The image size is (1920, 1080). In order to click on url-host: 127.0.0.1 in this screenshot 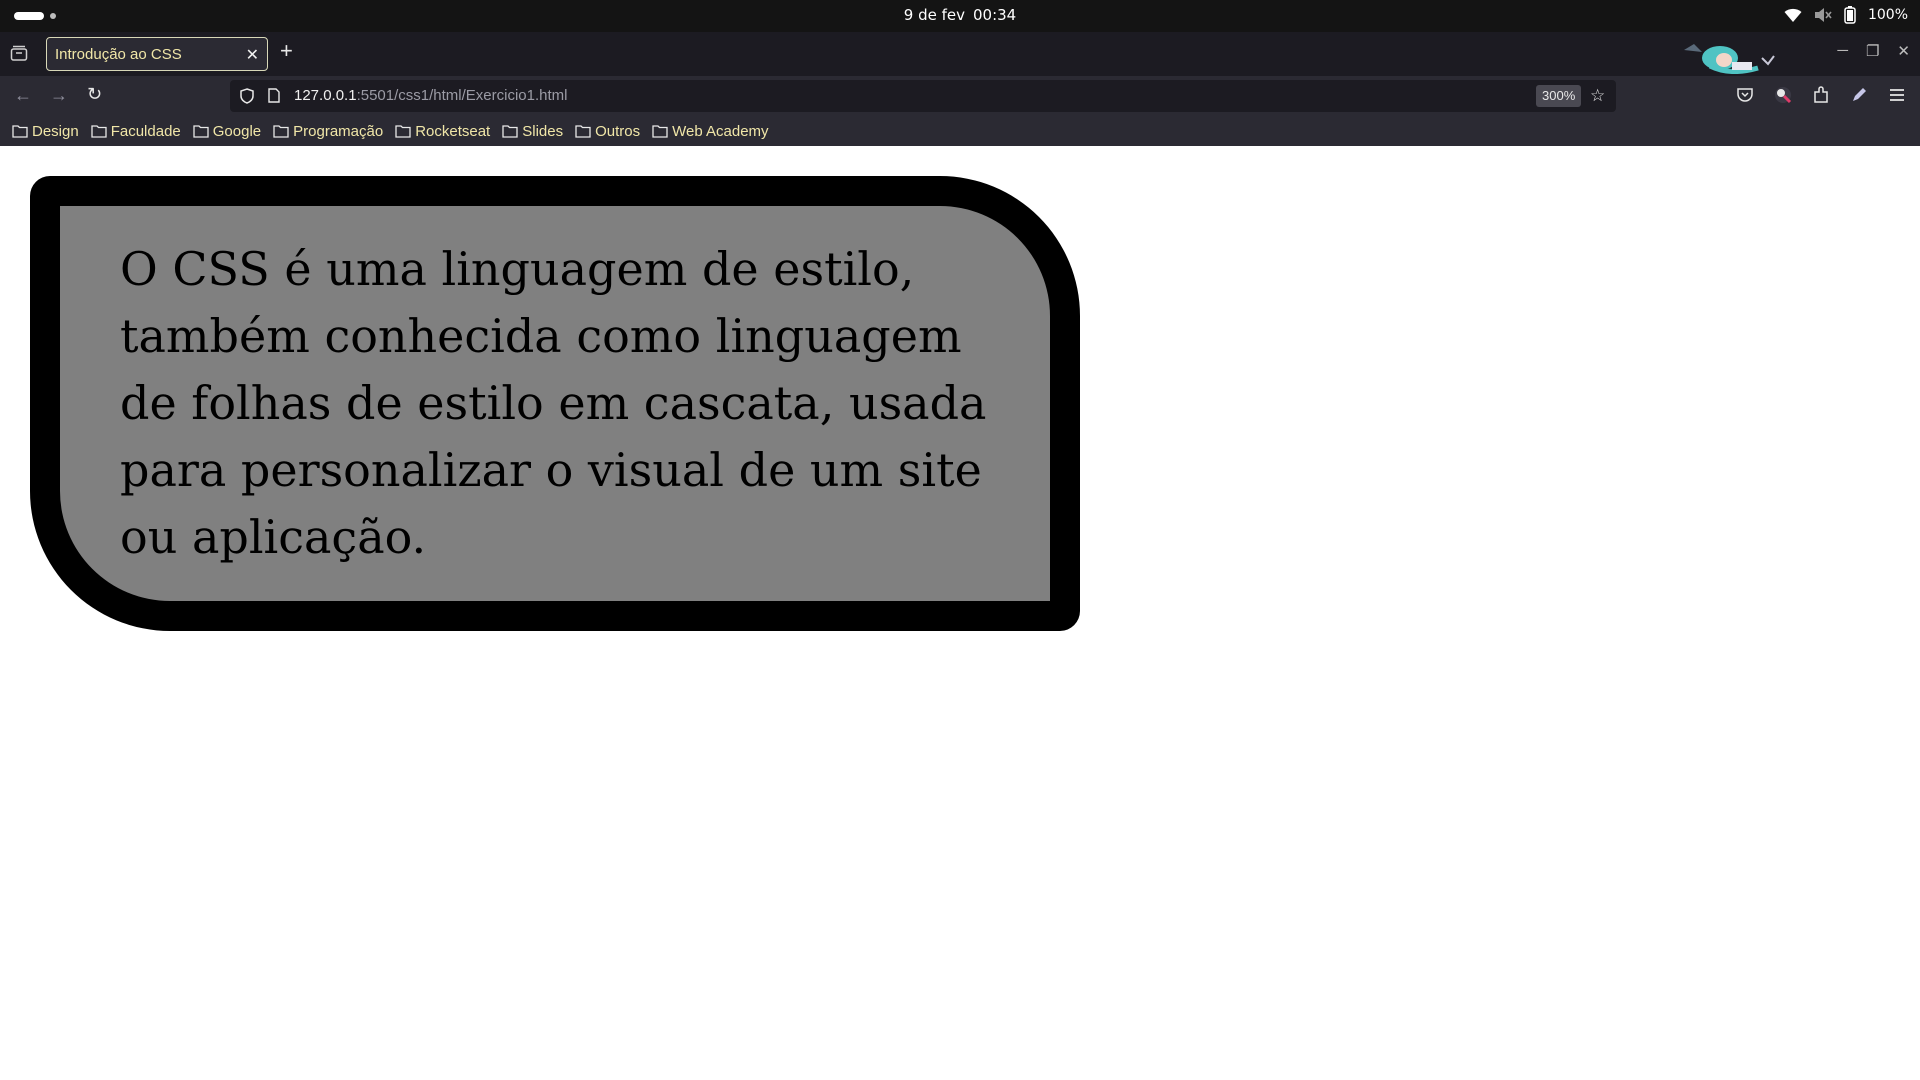, I will do `click(325, 95)`.